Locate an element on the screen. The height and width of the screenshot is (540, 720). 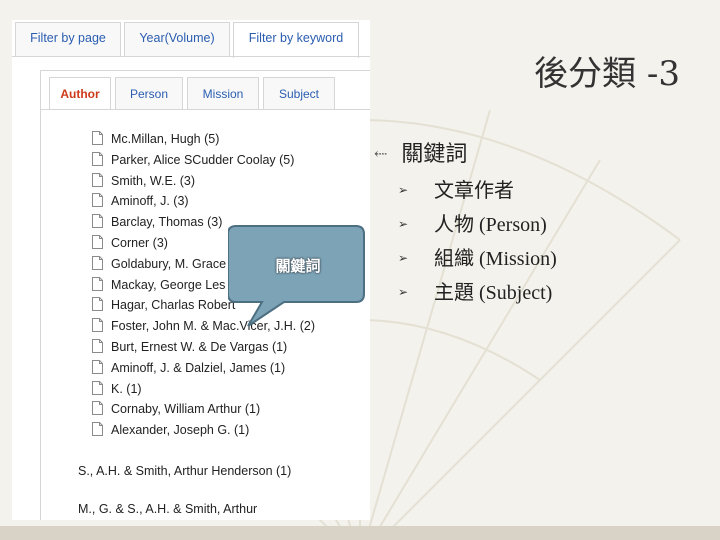
list-item: Smith, W.E. (3) is located at coordinates (144, 182).